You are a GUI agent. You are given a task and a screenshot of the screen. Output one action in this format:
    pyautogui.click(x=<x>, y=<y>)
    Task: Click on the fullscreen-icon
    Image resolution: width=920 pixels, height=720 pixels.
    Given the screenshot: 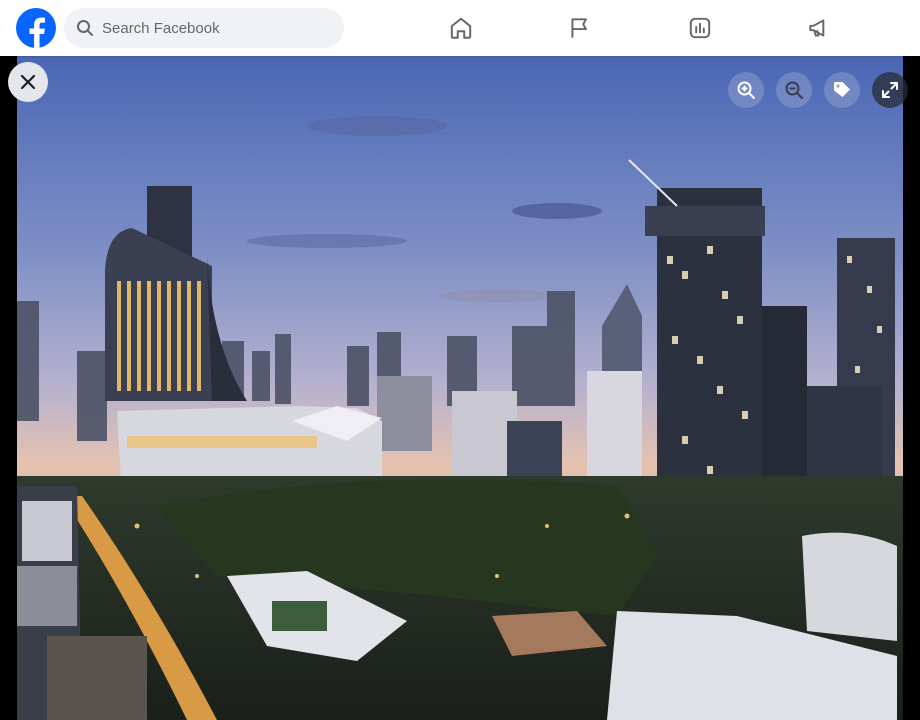 What is the action you would take?
    pyautogui.click(x=890, y=90)
    